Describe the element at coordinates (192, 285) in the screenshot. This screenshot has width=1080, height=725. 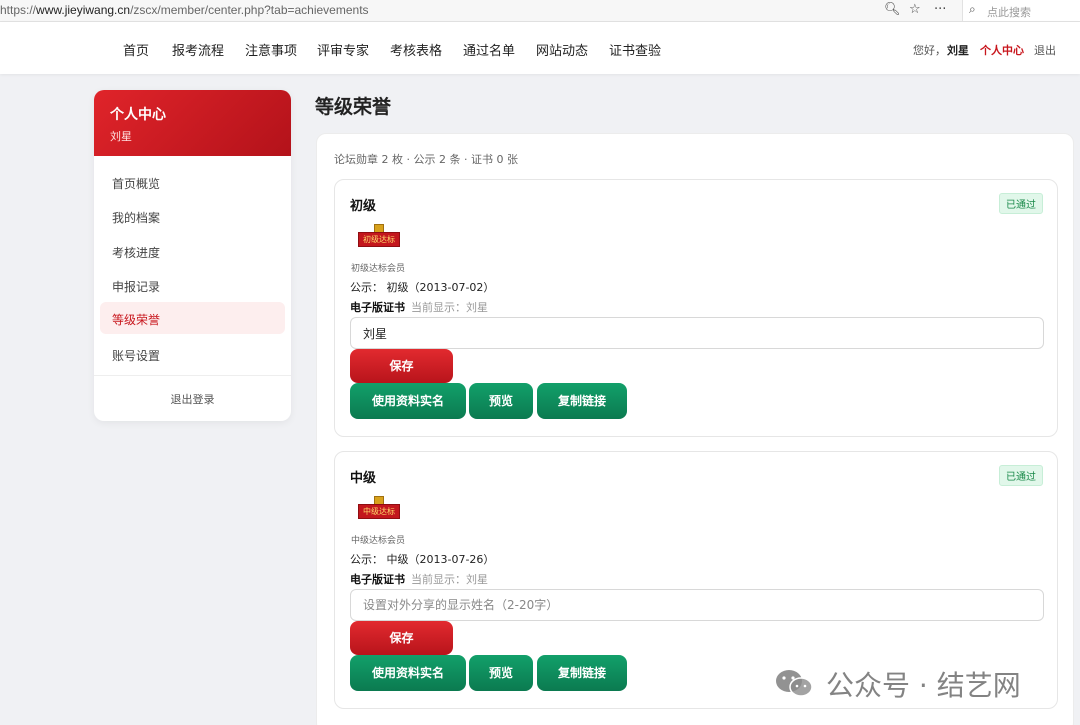
I see `sidebar-item-applications: 申报记录` at that location.